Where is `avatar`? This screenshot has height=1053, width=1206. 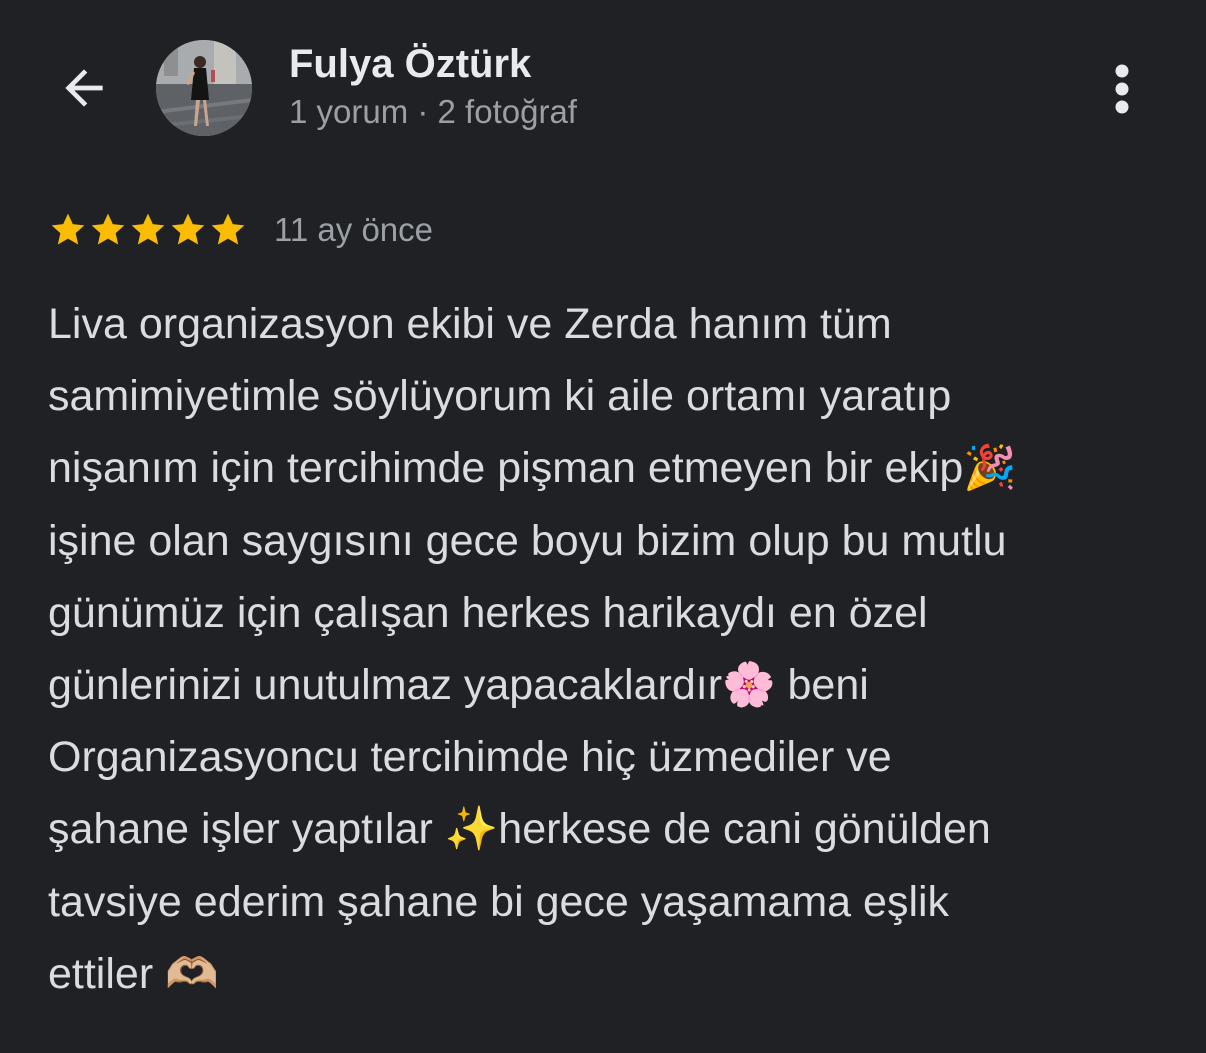 avatar is located at coordinates (204, 88).